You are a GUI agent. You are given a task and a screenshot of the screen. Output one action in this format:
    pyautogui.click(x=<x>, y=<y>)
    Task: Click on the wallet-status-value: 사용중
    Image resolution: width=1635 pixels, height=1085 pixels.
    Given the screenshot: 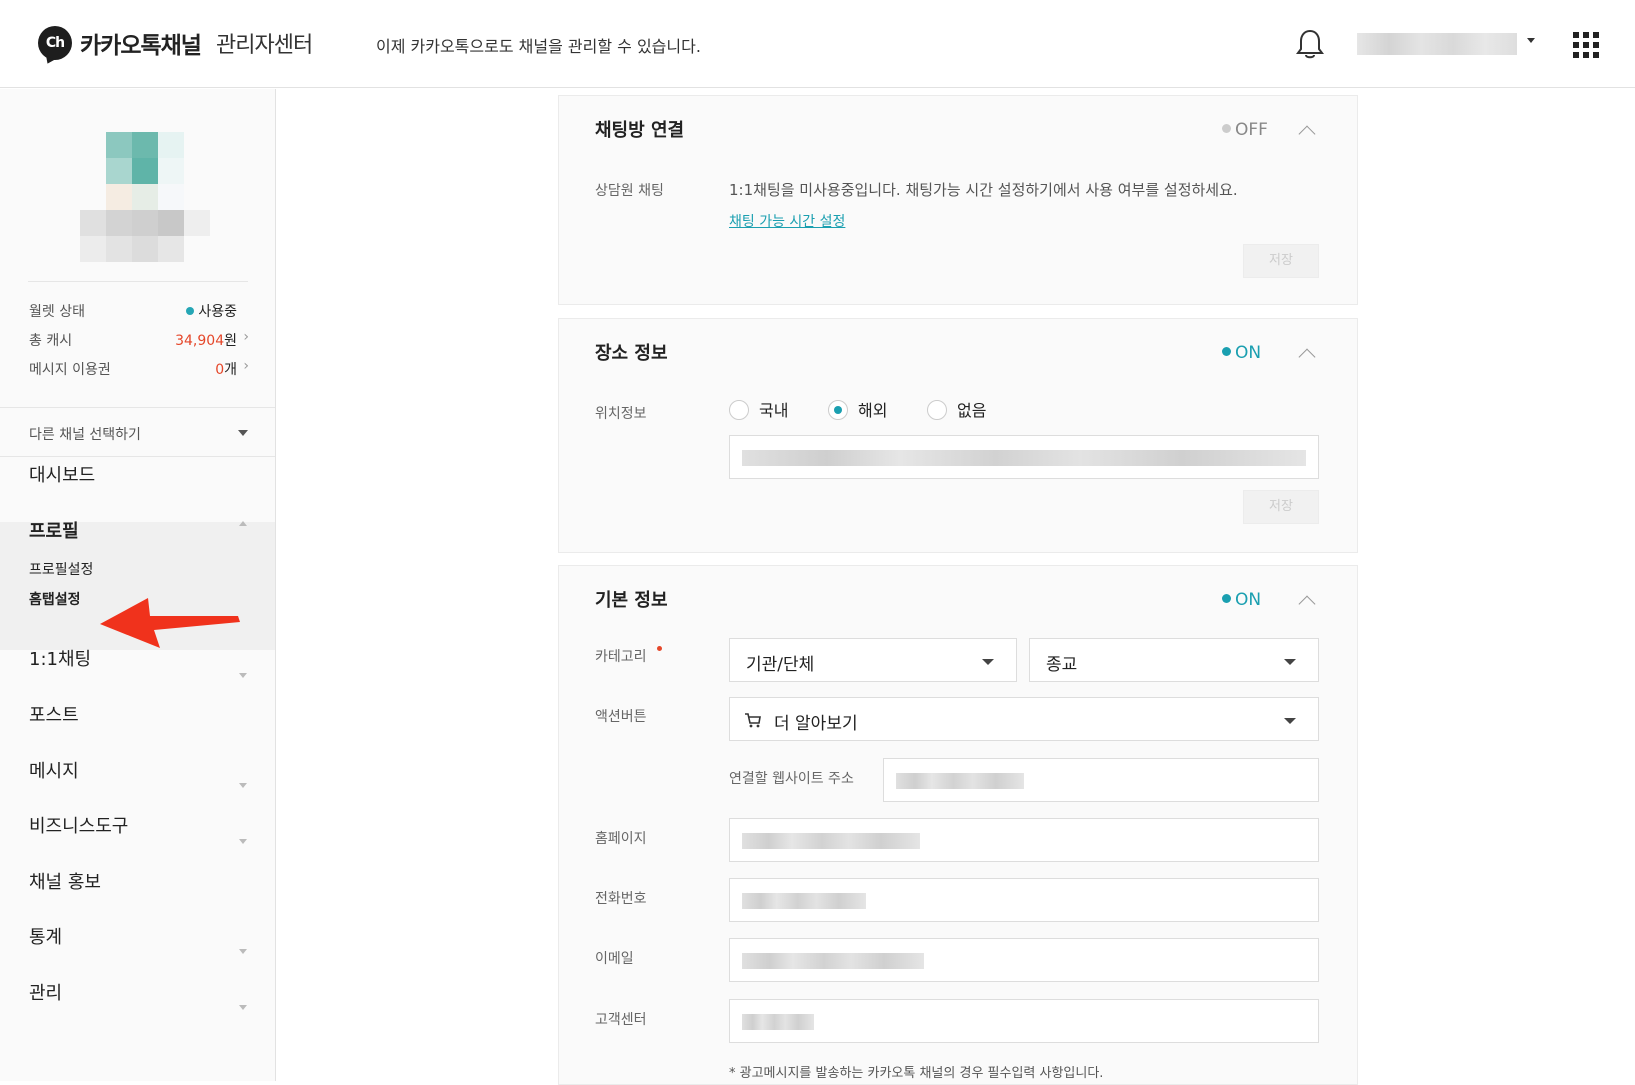 What is the action you would take?
    pyautogui.click(x=211, y=311)
    